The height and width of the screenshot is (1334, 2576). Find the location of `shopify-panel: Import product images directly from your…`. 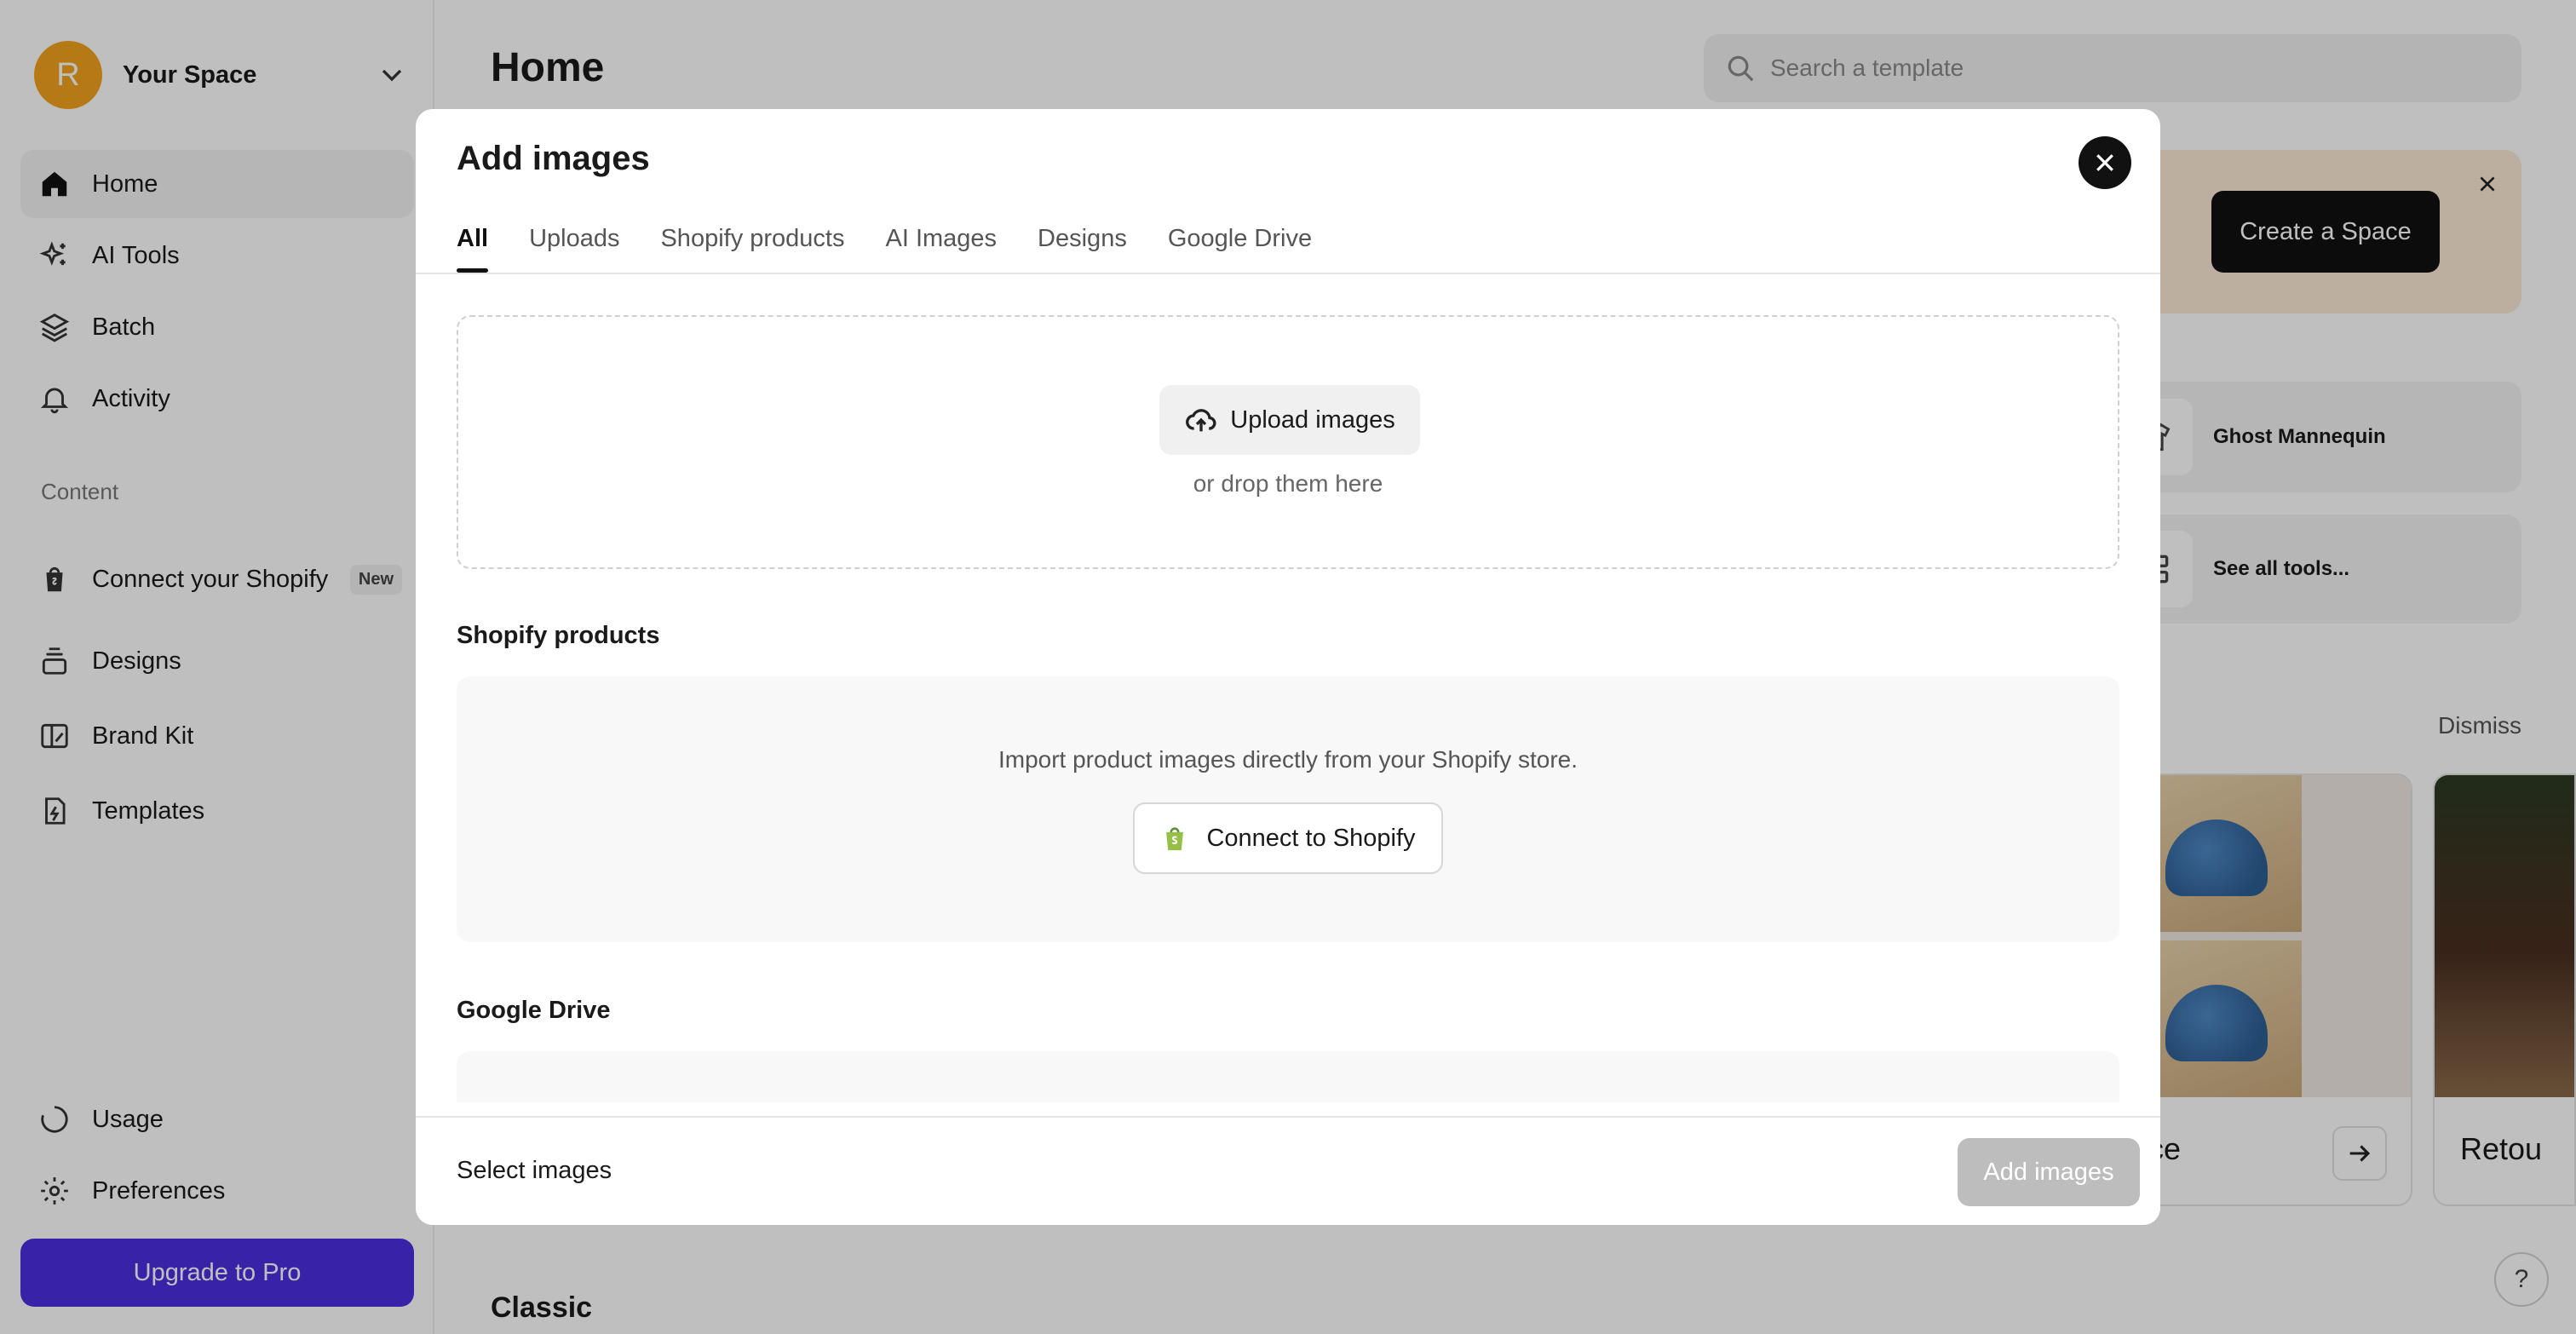

shopify-panel: Import product images directly from your… is located at coordinates (1288, 809).